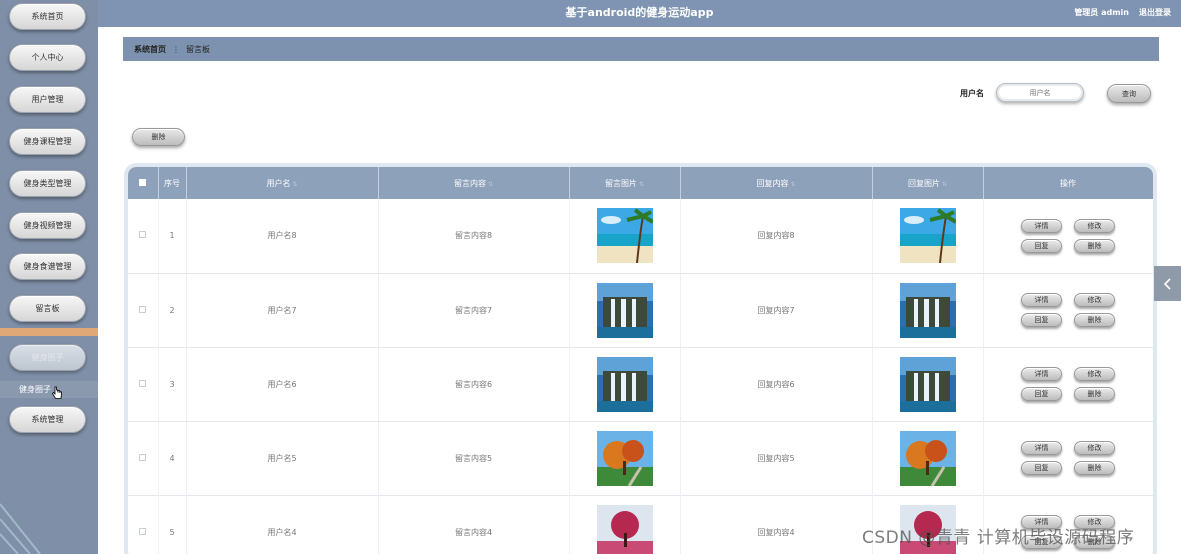 This screenshot has width=1181, height=554. What do you see at coordinates (172, 458) in the screenshot?
I see `row-index: 4` at bounding box center [172, 458].